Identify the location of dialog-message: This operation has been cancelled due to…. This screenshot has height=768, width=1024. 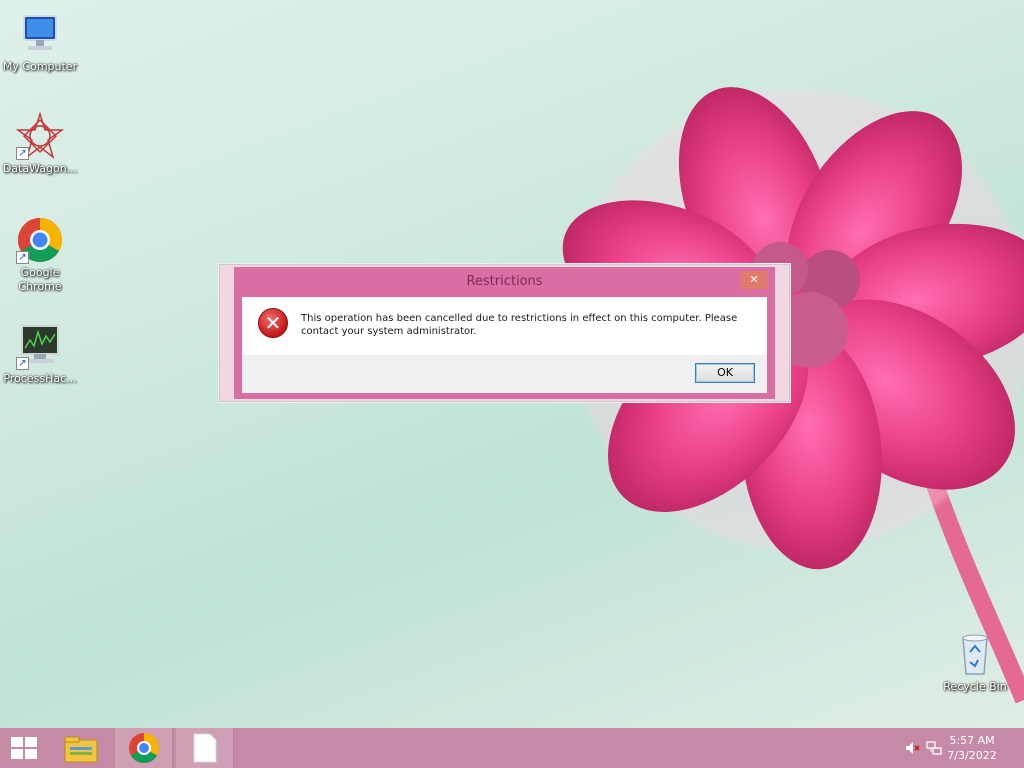
(519, 325).